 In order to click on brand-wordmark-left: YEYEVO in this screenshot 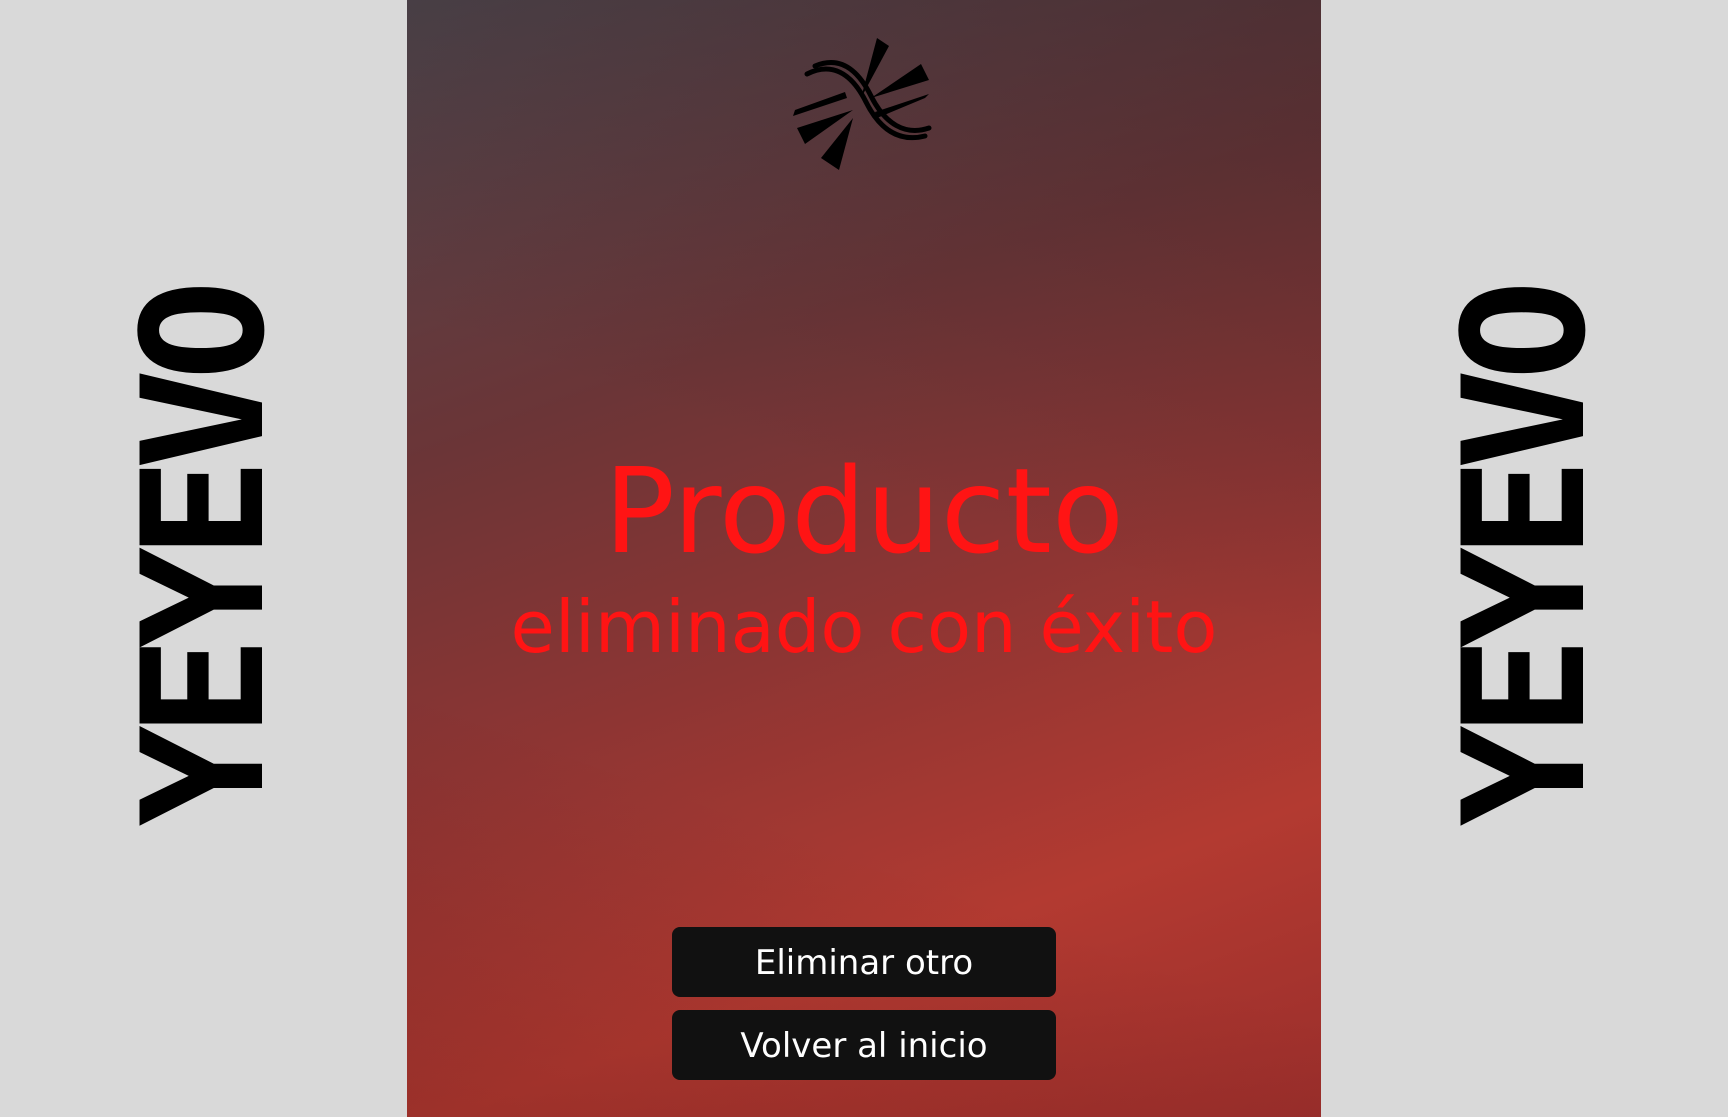, I will do `click(203, 558)`.